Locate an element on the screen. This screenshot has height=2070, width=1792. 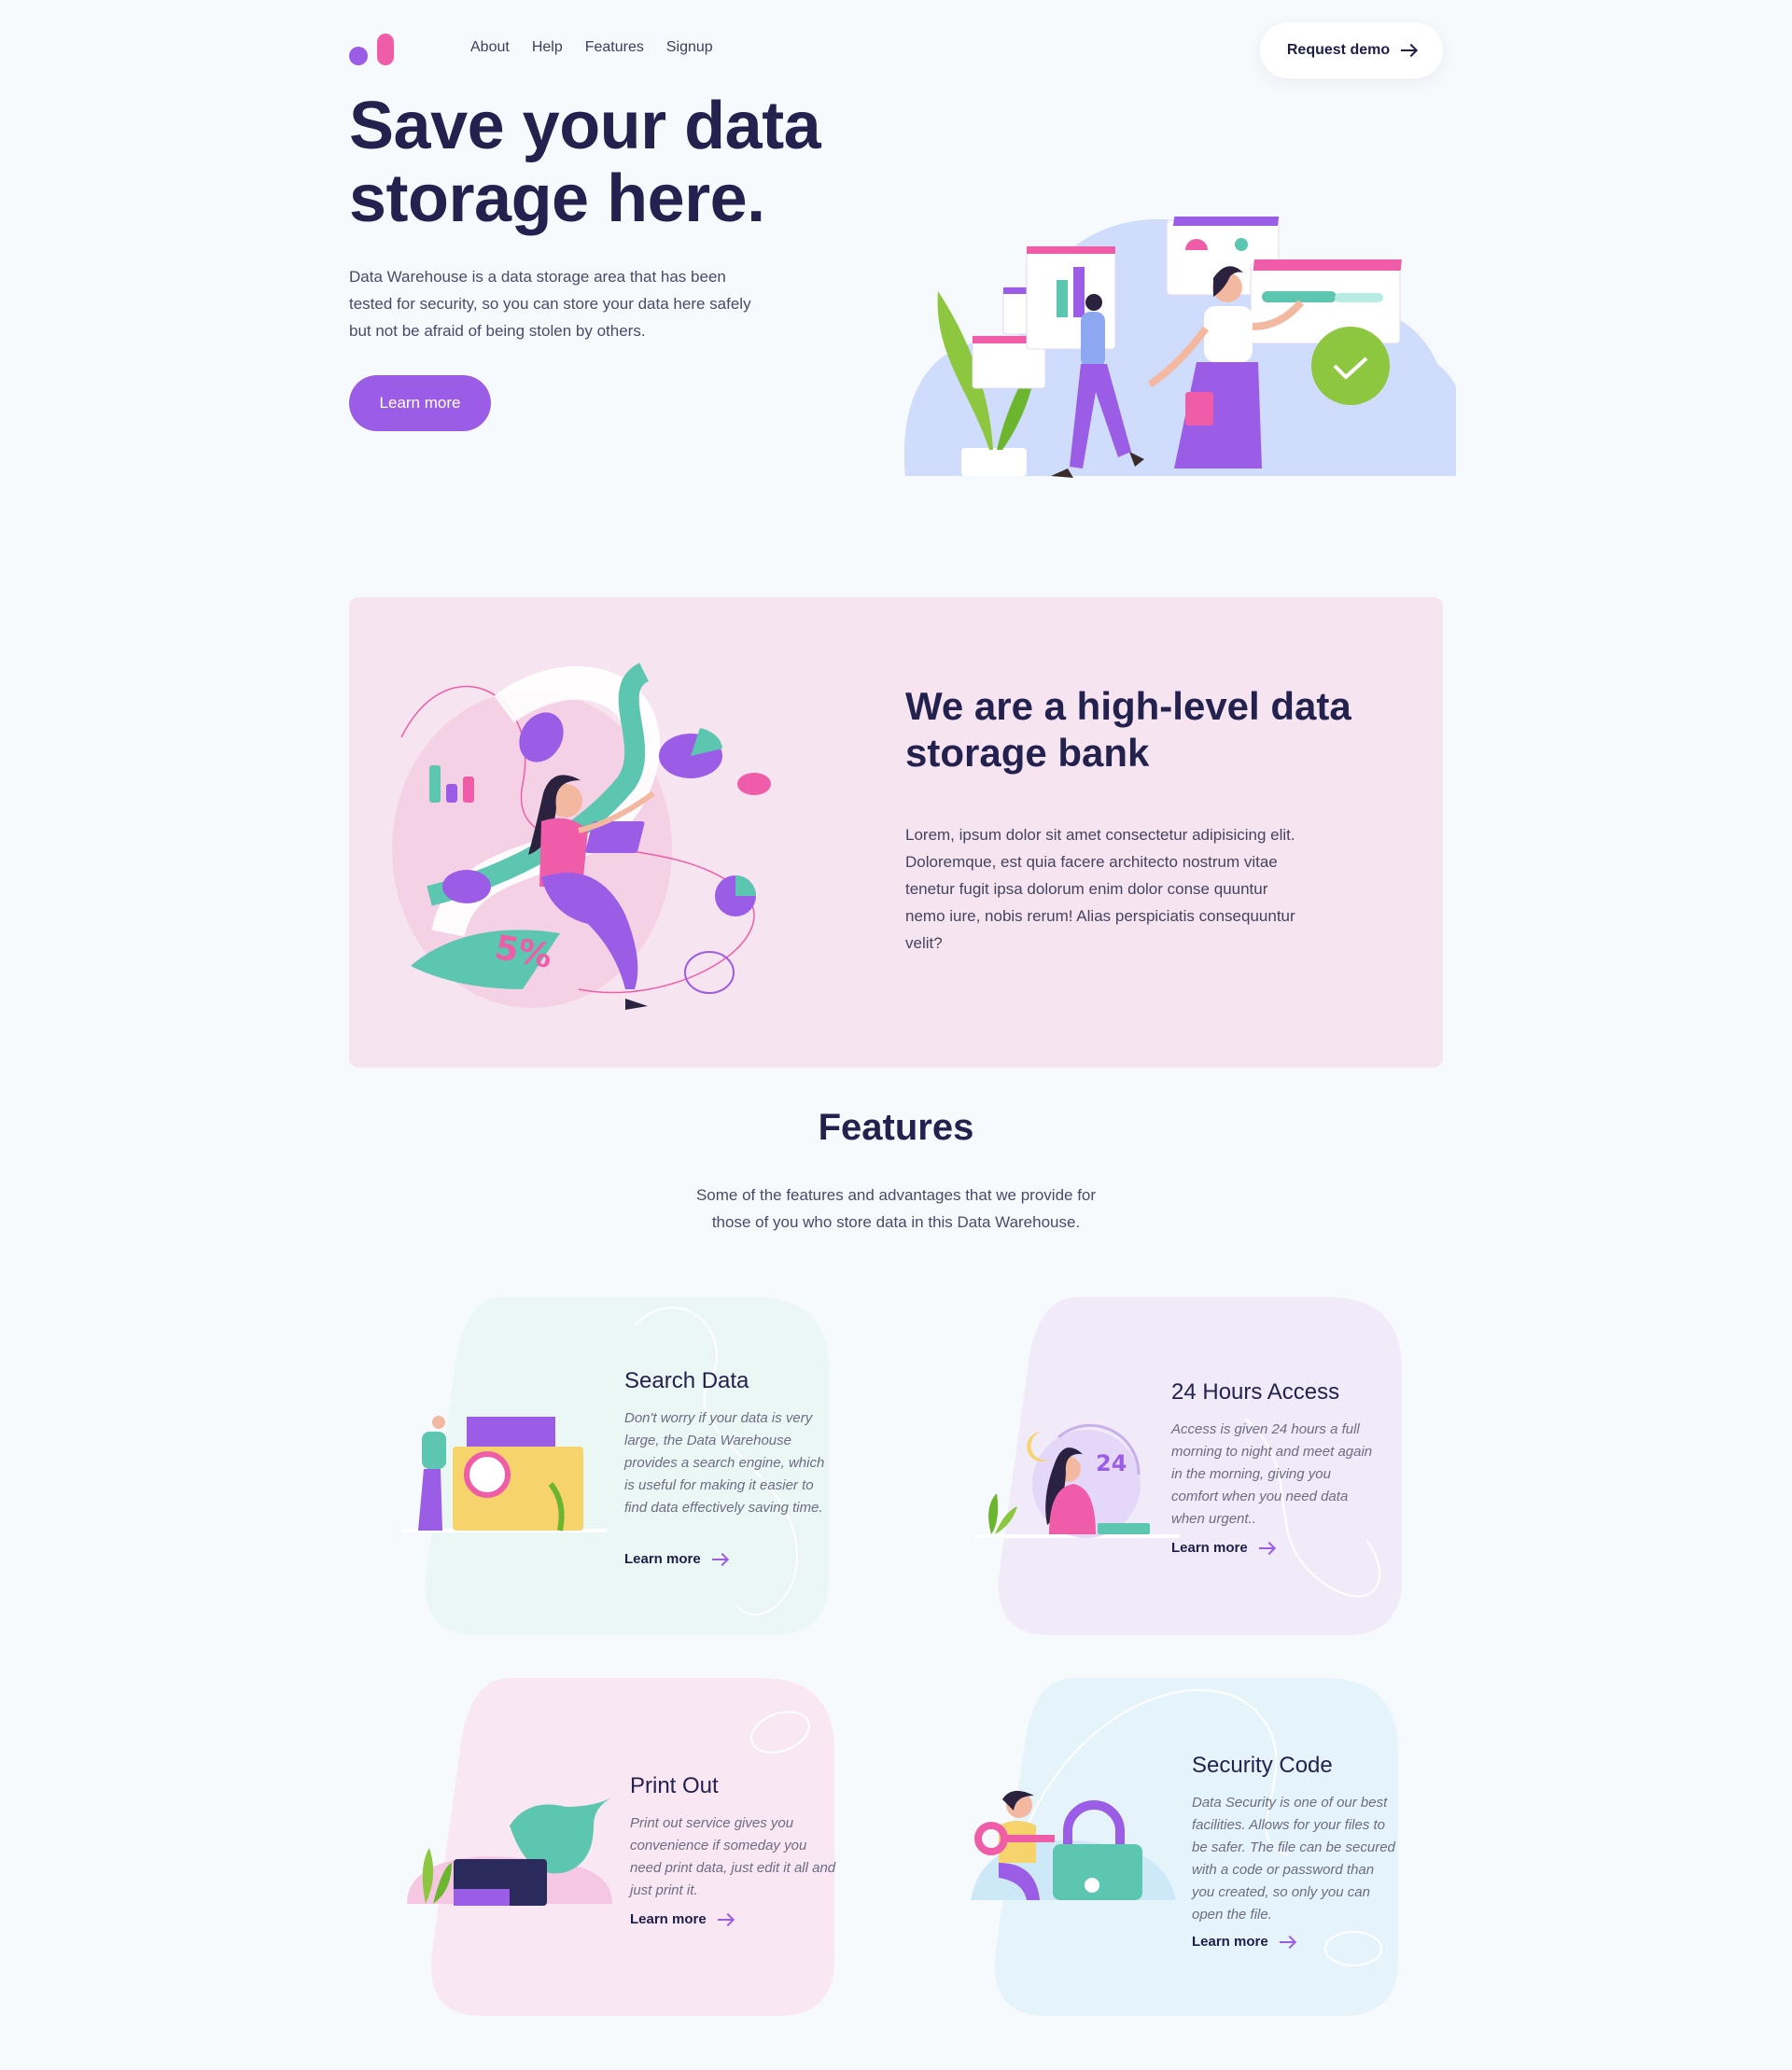
features-title: Features is located at coordinates (896, 1127).